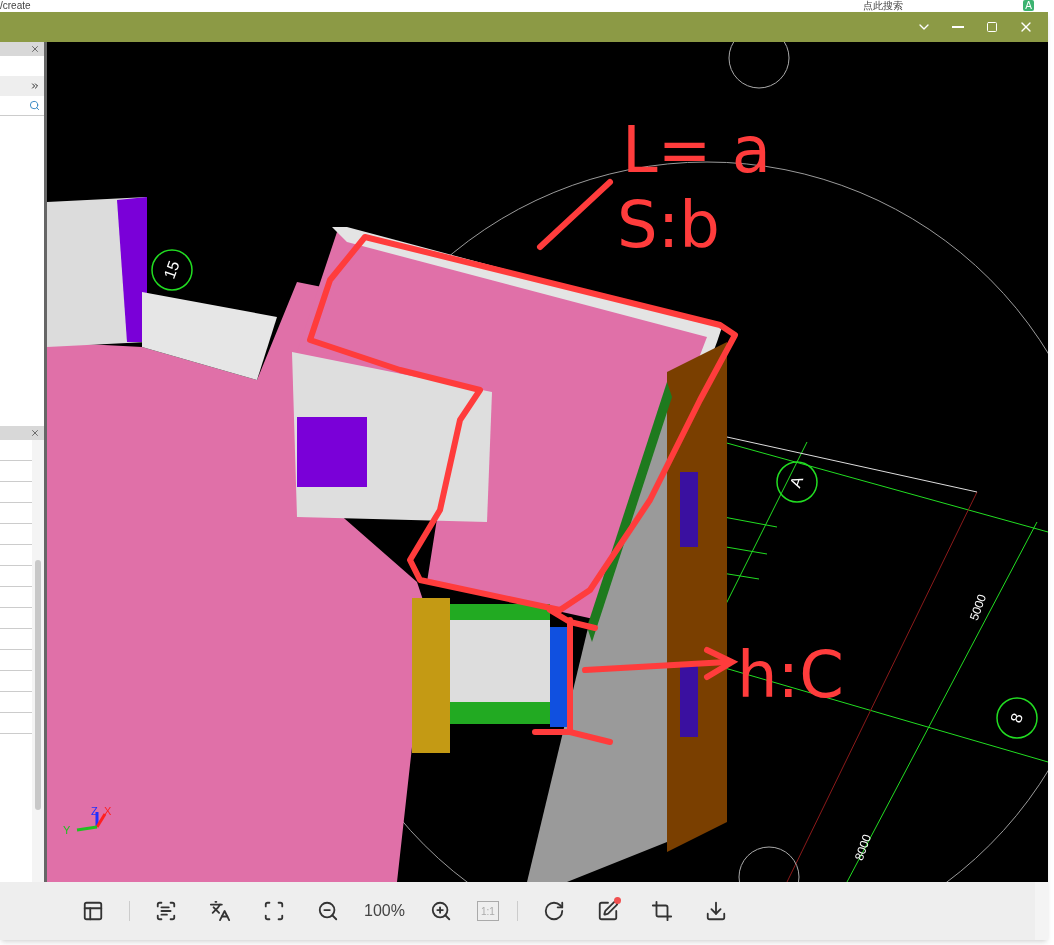  Describe the element at coordinates (661, 911) in the screenshot. I see `crop-icon` at that location.